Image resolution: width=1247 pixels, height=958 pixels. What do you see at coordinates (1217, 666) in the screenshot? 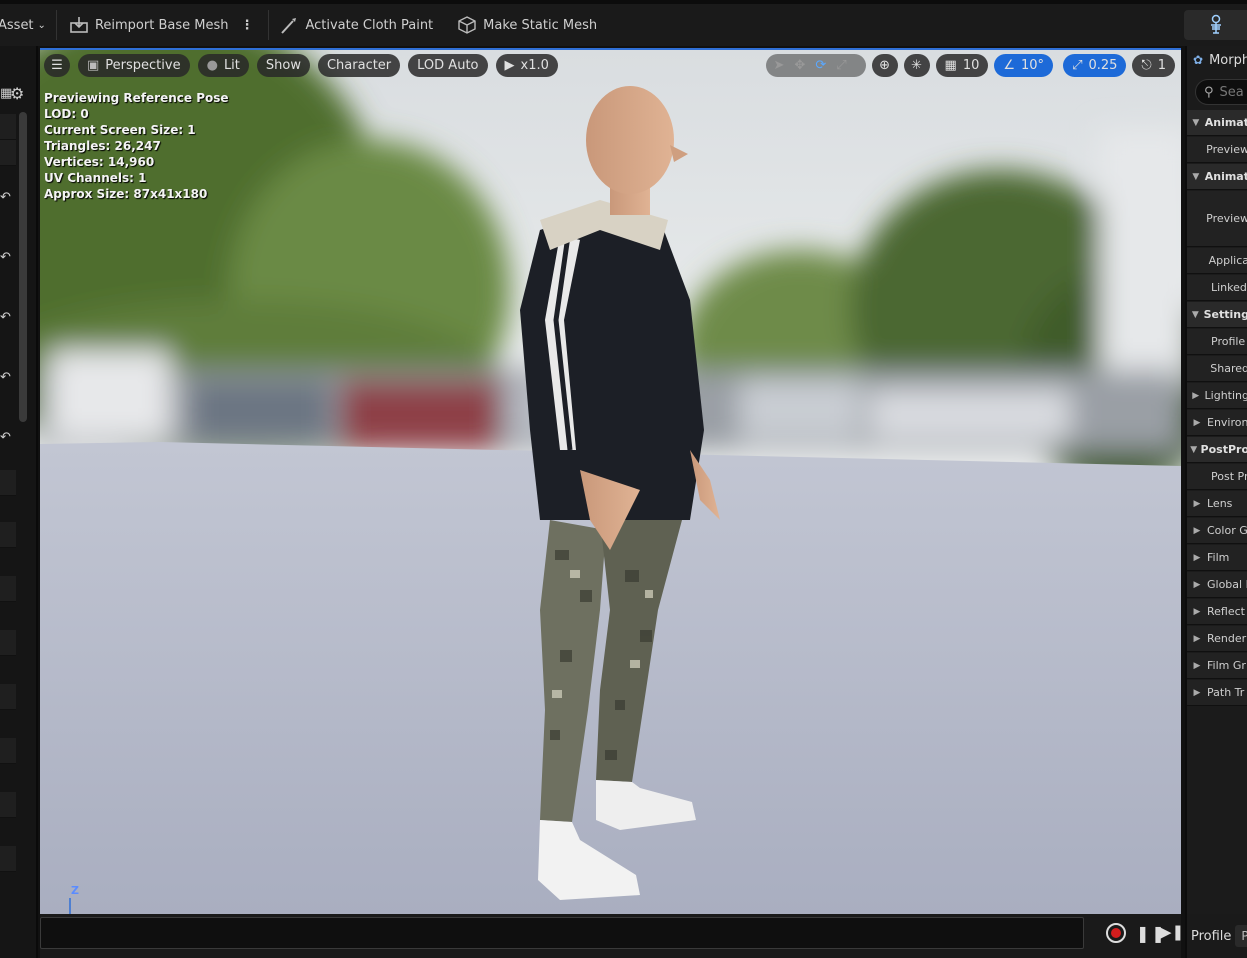
I see `settings-row: ▶ Film Gr` at bounding box center [1217, 666].